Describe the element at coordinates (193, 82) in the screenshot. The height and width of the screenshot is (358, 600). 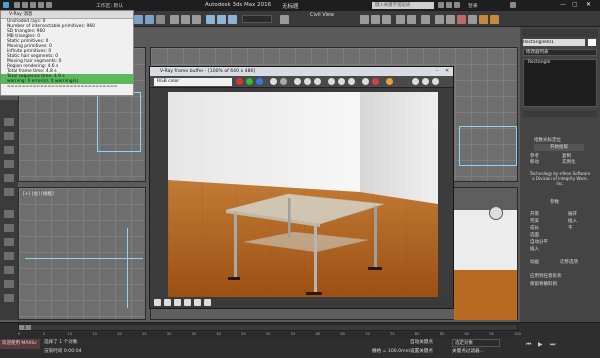
I see `channel-select: RGB color` at that location.